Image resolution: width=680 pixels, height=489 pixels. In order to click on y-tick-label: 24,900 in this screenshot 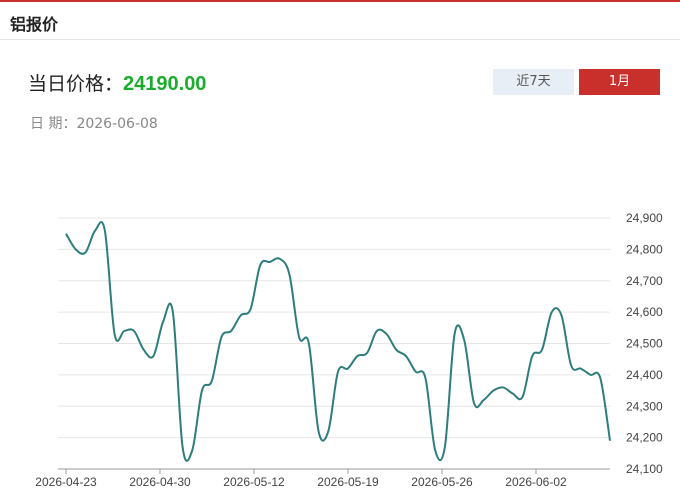, I will do `click(644, 218)`.